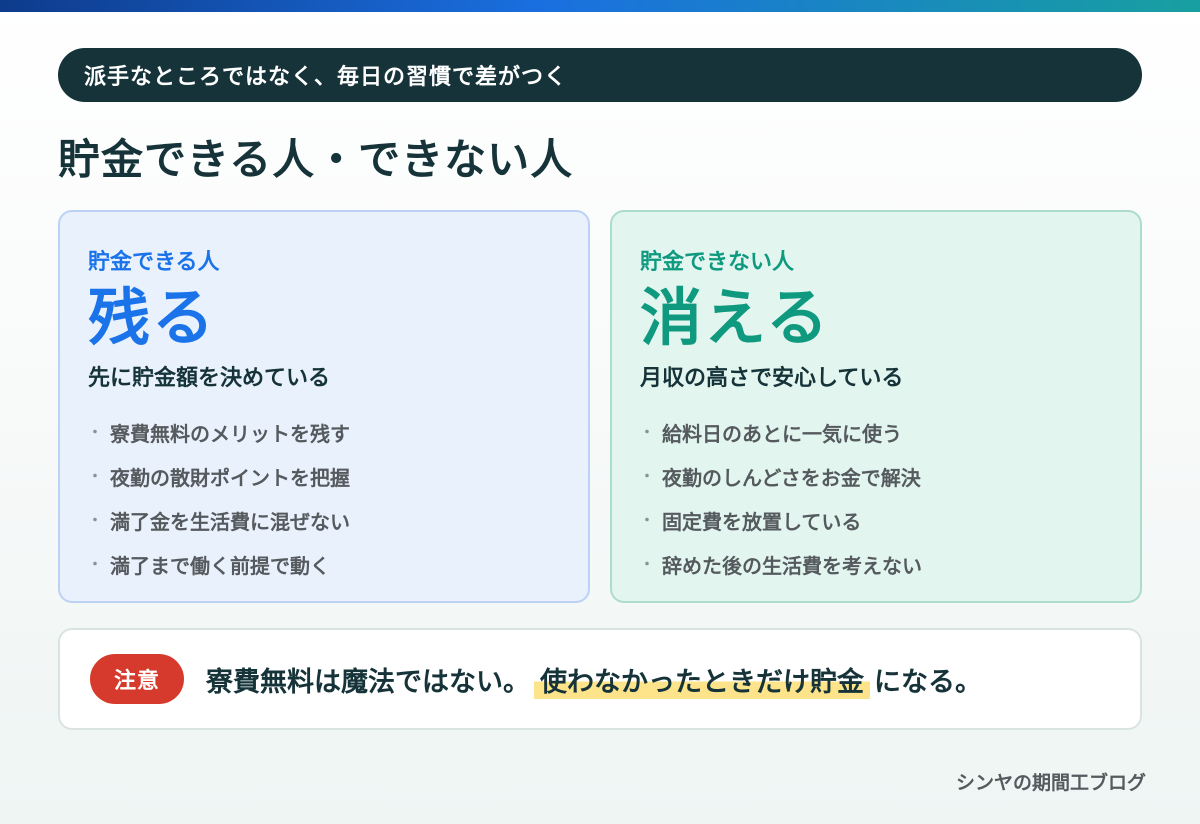  Describe the element at coordinates (600, 6) in the screenshot. I see `top-accent-bar` at that location.